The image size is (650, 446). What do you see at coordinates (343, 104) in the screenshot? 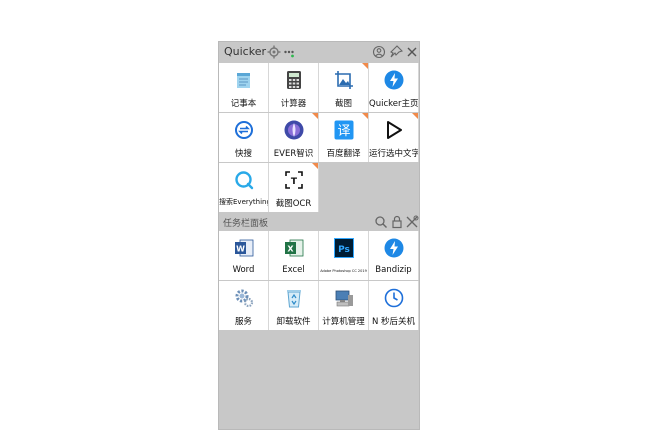
I see `action-label: 截图` at bounding box center [343, 104].